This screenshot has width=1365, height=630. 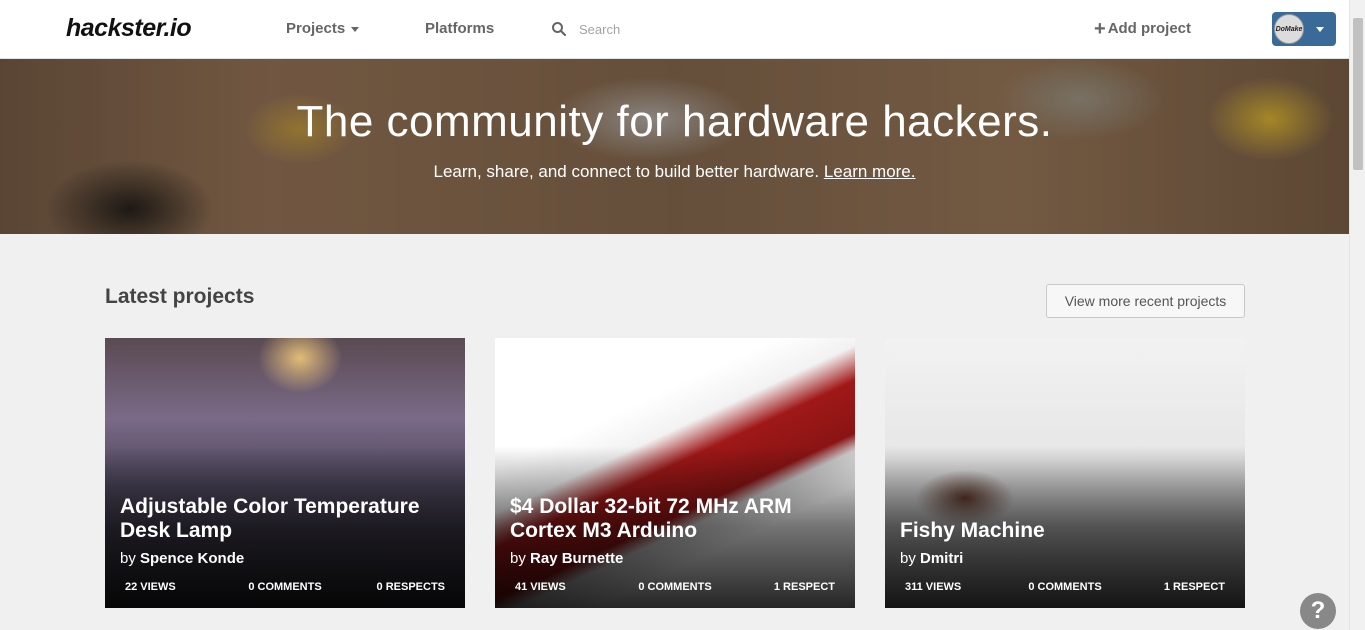 I want to click on nav-platforms: Platforms, so click(x=459, y=28).